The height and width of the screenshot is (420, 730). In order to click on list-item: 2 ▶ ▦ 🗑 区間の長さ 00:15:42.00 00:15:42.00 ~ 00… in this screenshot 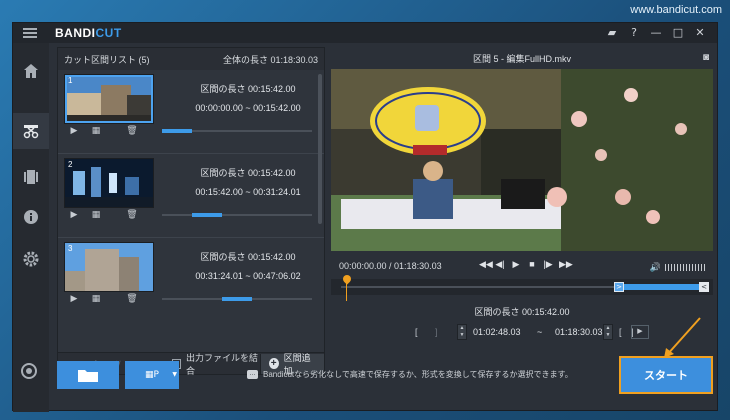, I will do `click(191, 196)`.